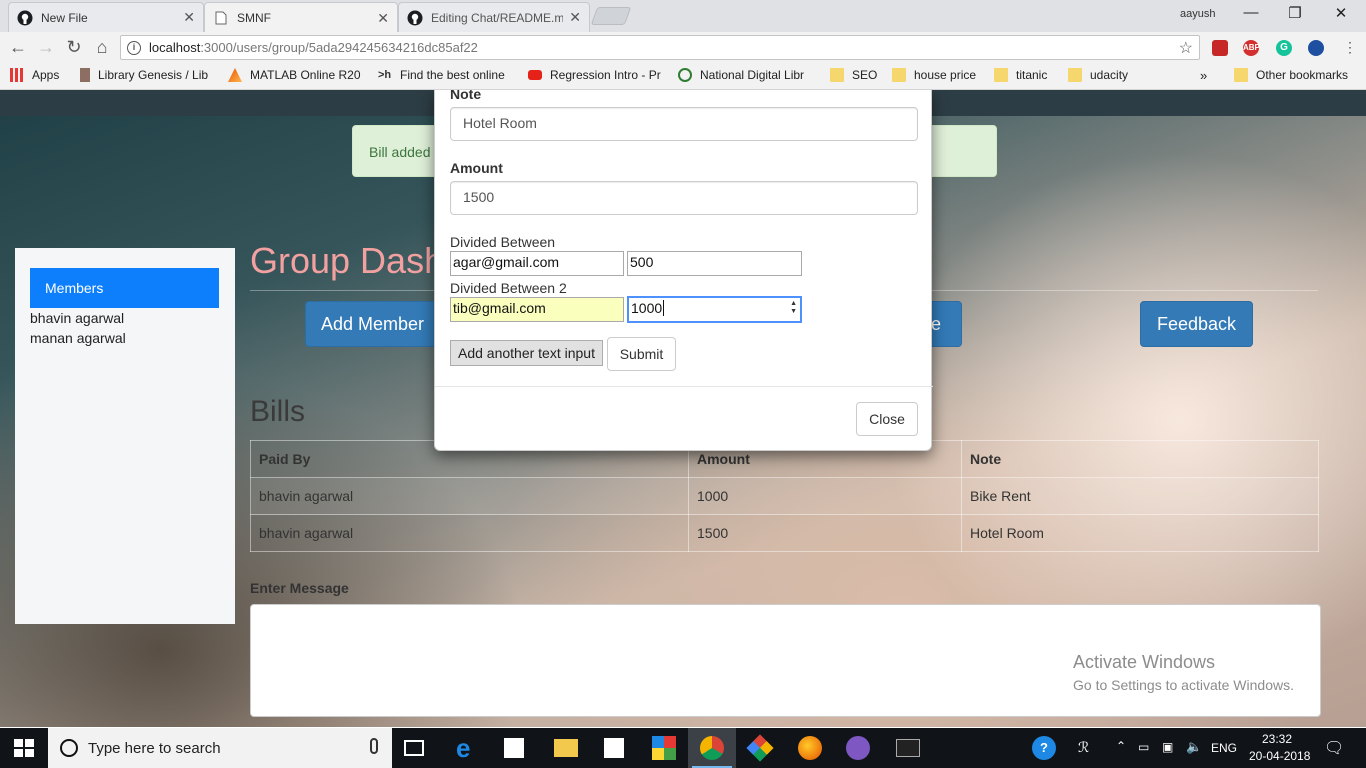  I want to click on language-indicator: ENG, so click(1224, 748).